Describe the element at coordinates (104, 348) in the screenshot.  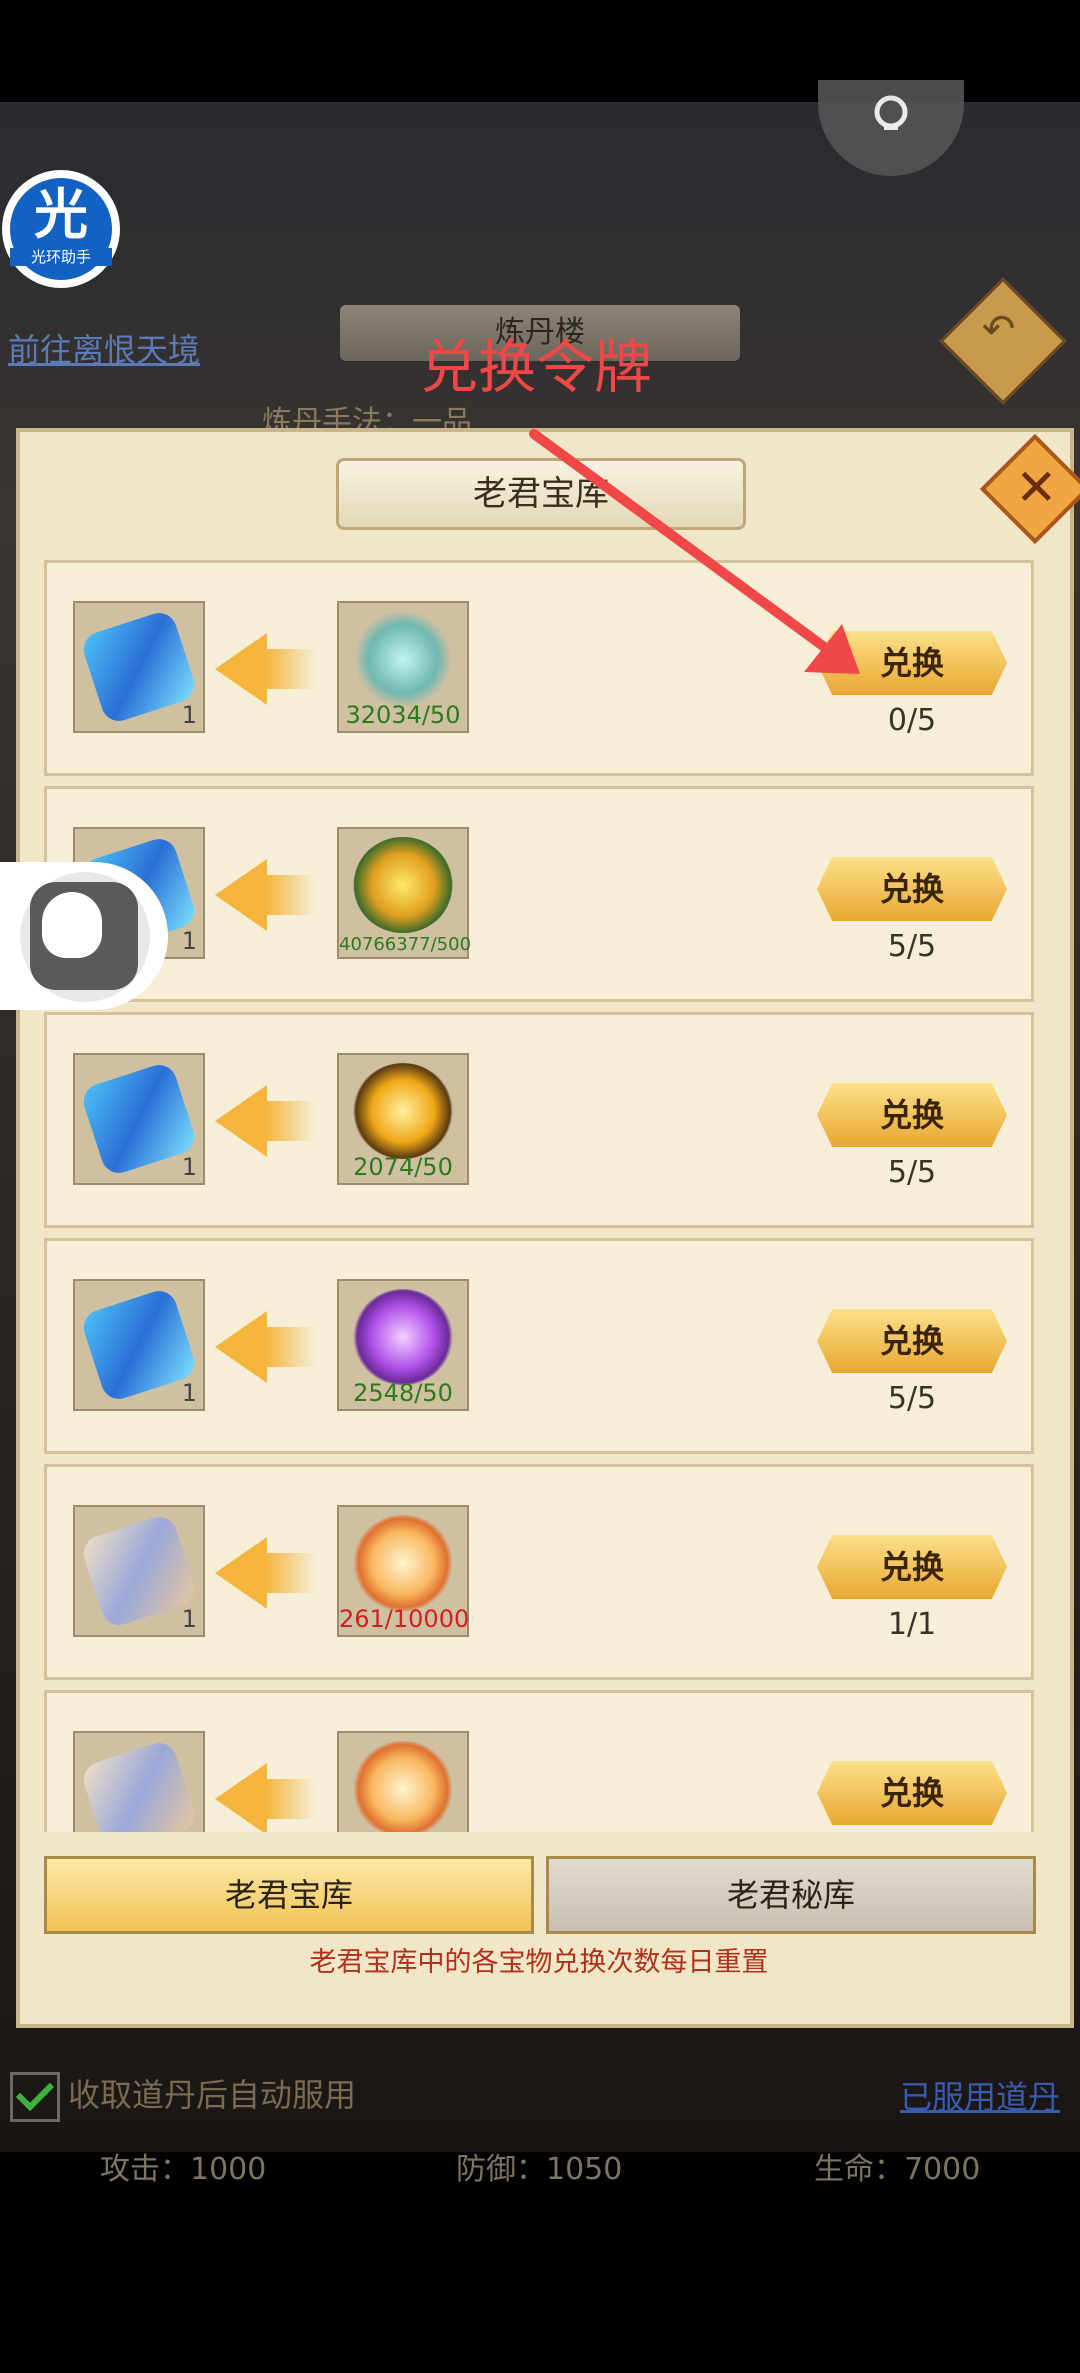
I see `go-realm-link: 前往离恨天境` at that location.